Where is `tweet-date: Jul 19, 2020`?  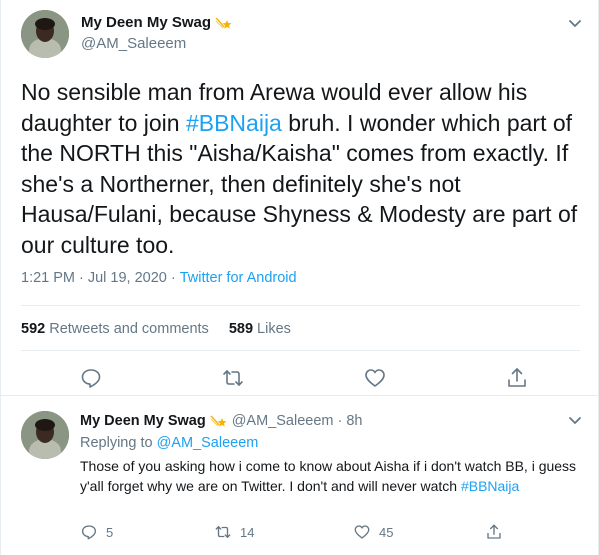
tweet-date: Jul 19, 2020 is located at coordinates (127, 278).